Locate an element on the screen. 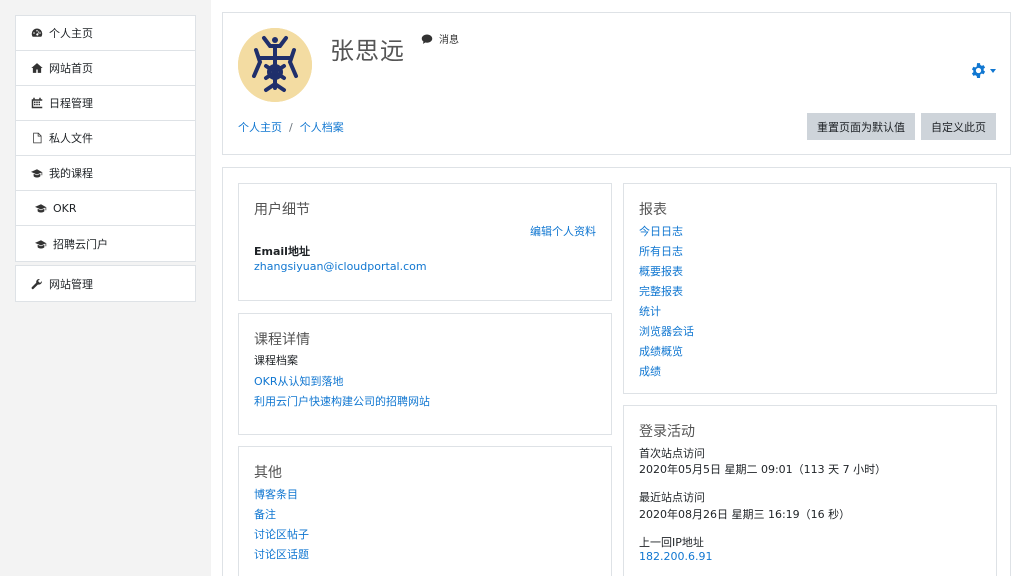 The height and width of the screenshot is (576, 1024). course-link: OKR从认知到落地 is located at coordinates (299, 381).